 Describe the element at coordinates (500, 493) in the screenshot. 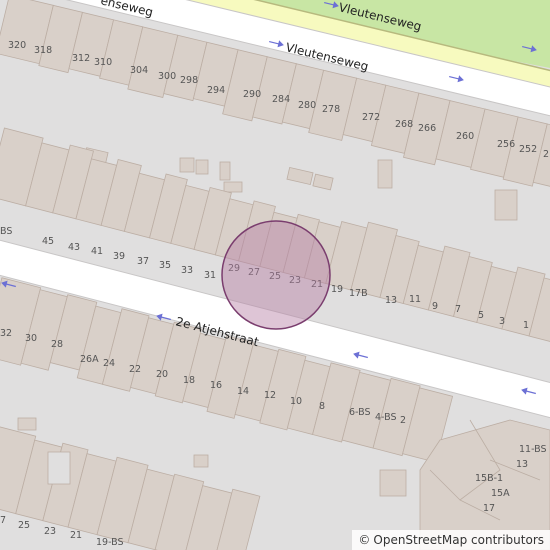

I see `house-number: 15A` at that location.